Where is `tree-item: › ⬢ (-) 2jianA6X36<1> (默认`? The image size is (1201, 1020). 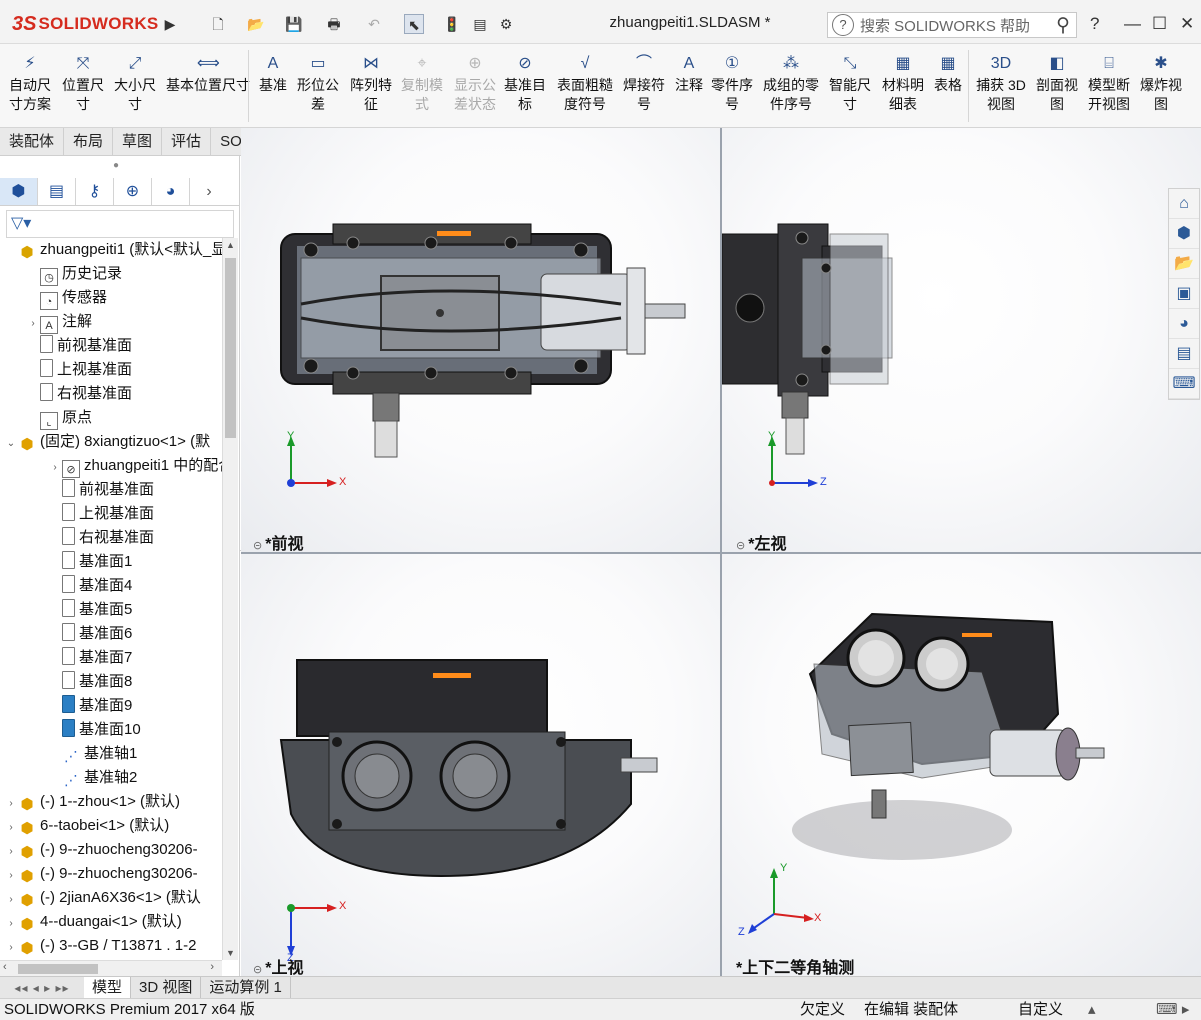
tree-item: › ⬢ (-) 2jianA6X36<1> (默认 is located at coordinates (102, 898).